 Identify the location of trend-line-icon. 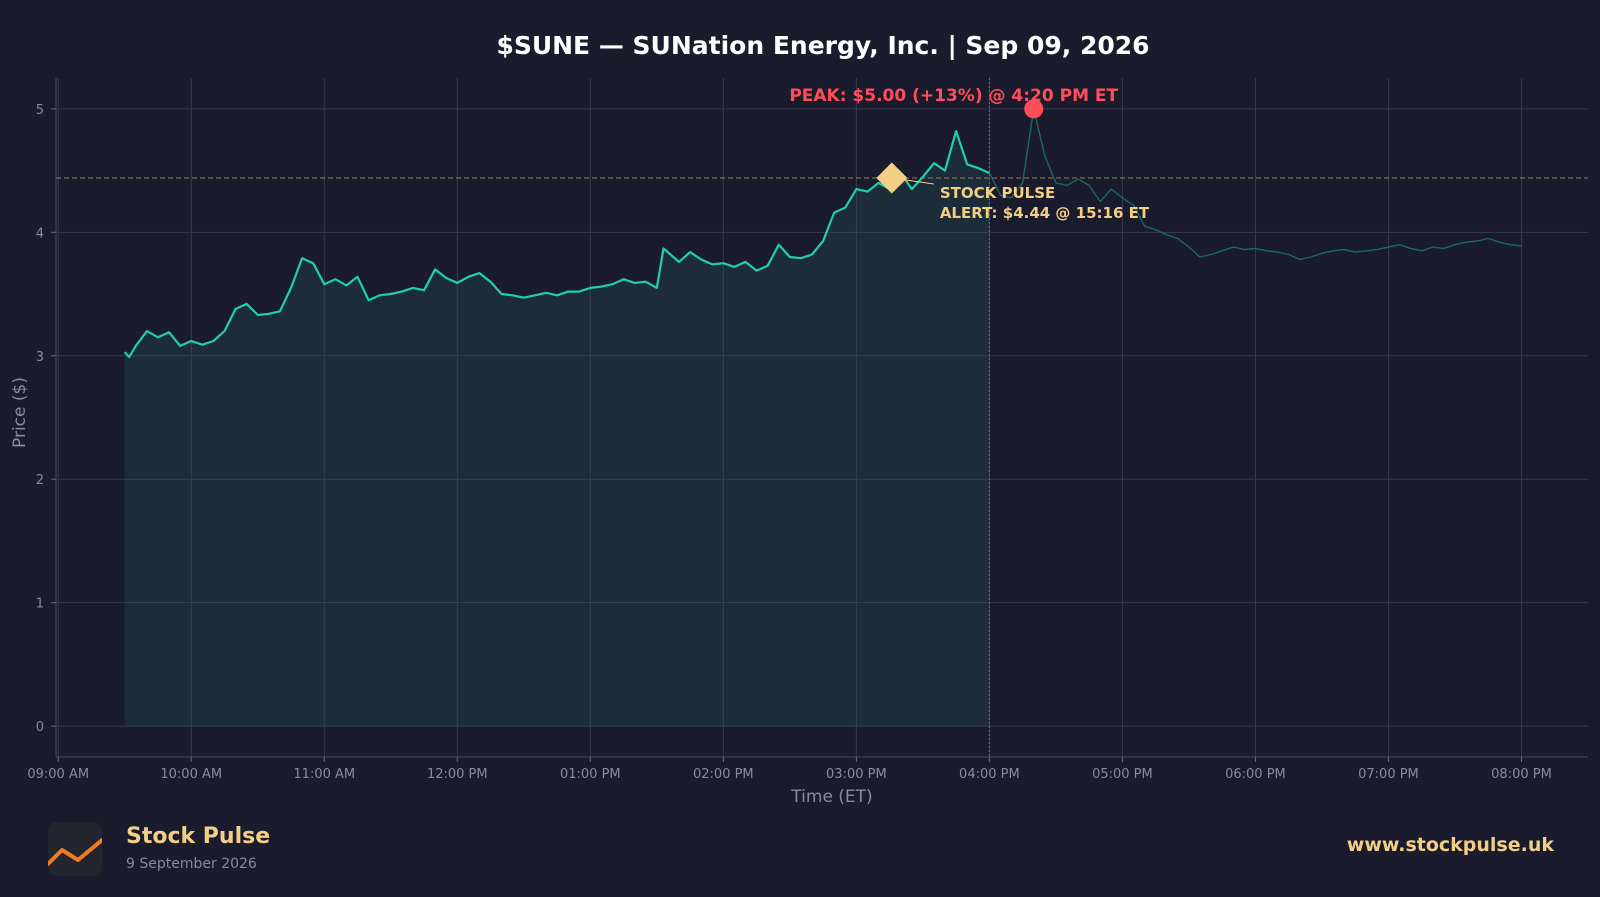
(75, 849).